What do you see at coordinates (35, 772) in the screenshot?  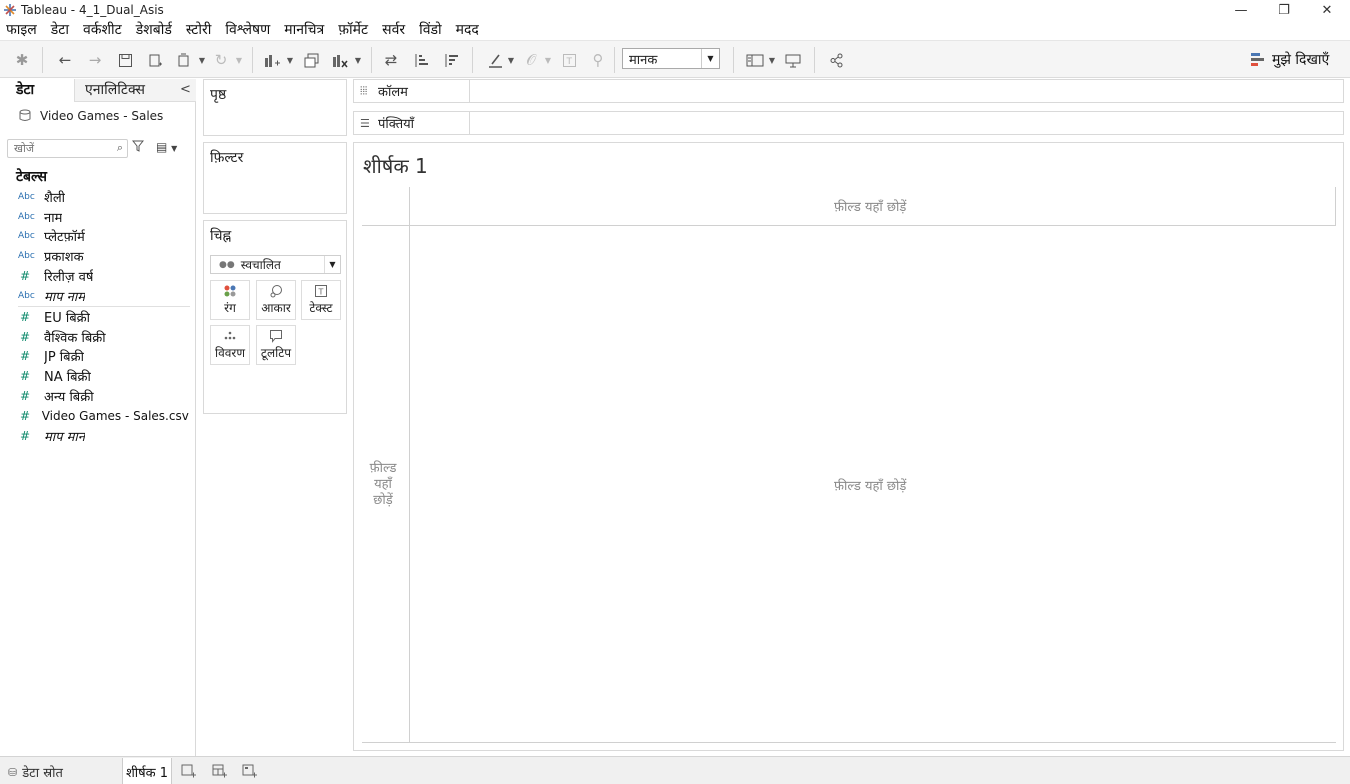 I see `datasource-tab: ⛁ डेटा स्रोत` at bounding box center [35, 772].